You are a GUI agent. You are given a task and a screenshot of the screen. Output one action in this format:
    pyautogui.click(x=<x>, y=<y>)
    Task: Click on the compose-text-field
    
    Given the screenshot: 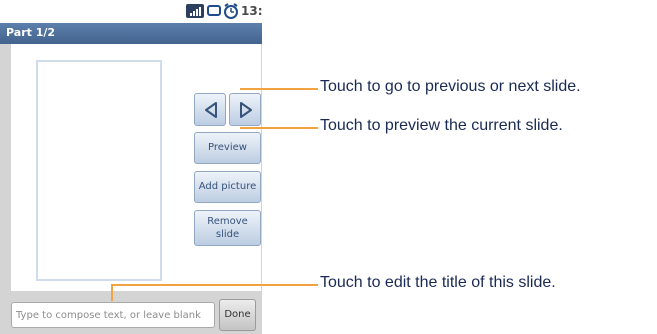 What is the action you would take?
    pyautogui.click(x=113, y=315)
    